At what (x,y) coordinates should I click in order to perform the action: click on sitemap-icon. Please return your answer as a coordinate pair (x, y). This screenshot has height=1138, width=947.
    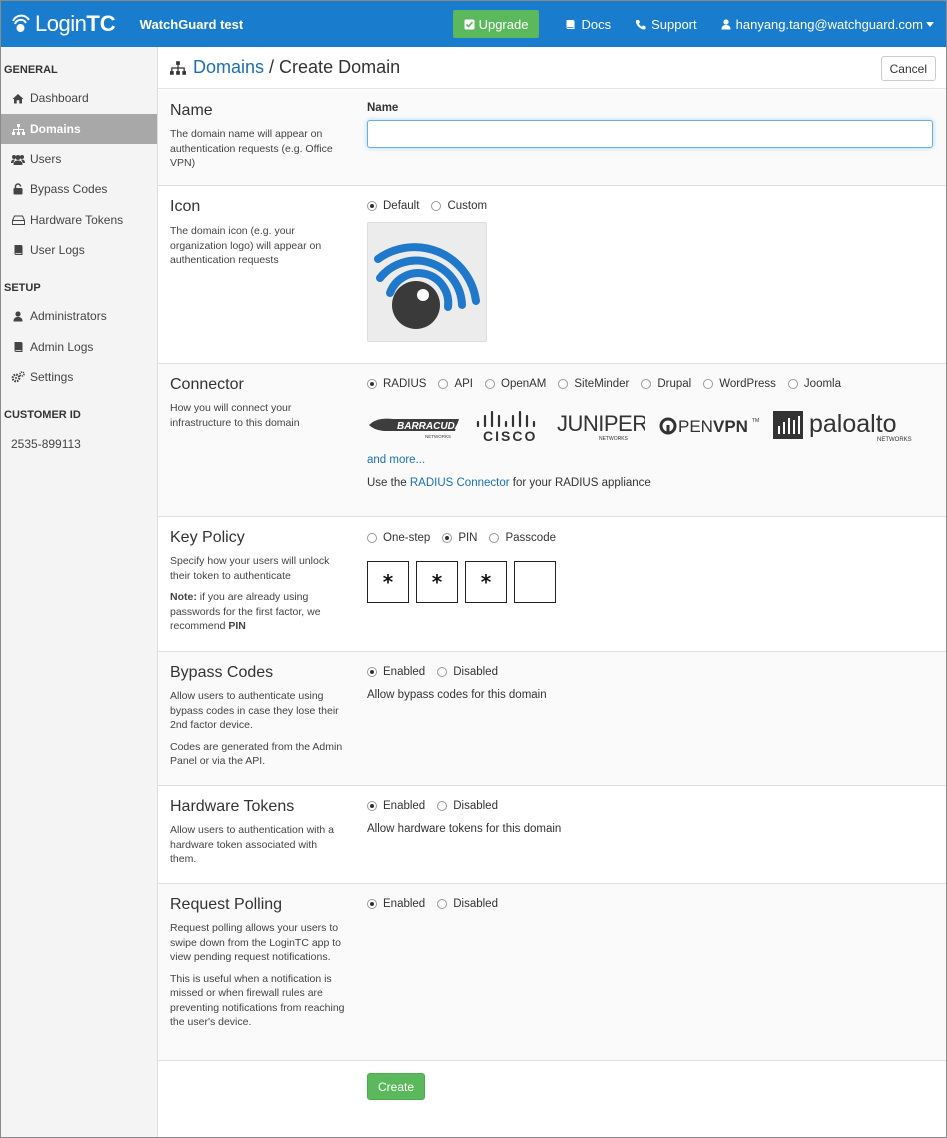
    Looking at the image, I should click on (18, 129).